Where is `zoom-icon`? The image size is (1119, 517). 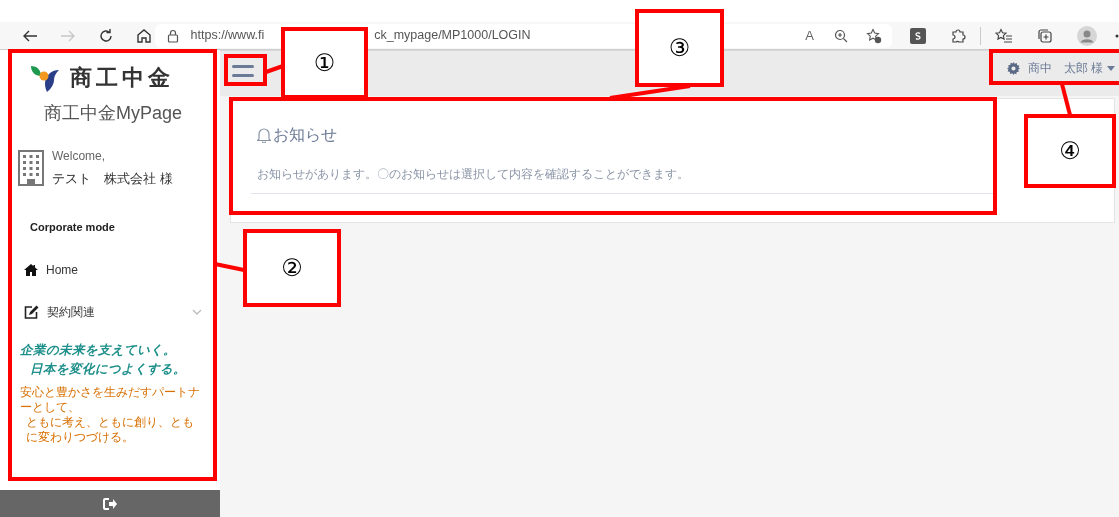
zoom-icon is located at coordinates (841, 35).